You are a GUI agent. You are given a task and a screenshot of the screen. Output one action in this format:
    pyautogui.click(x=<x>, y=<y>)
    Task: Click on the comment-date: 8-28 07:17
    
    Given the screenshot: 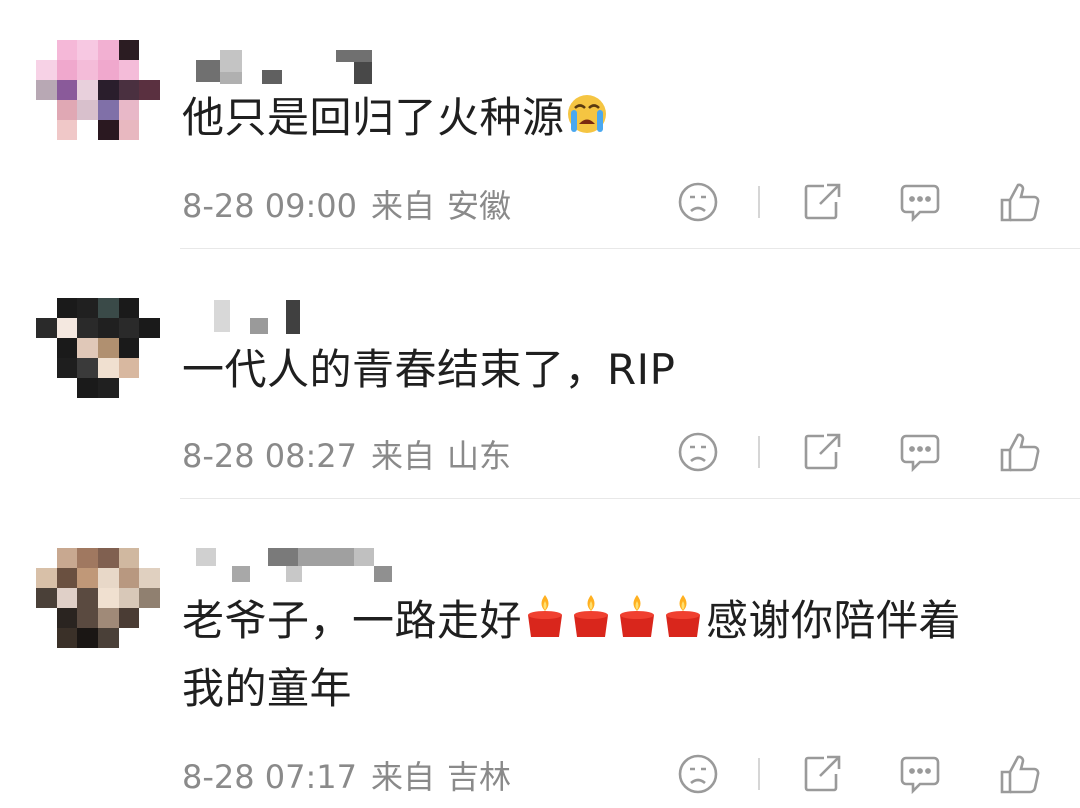 What is the action you would take?
    pyautogui.click(x=270, y=777)
    